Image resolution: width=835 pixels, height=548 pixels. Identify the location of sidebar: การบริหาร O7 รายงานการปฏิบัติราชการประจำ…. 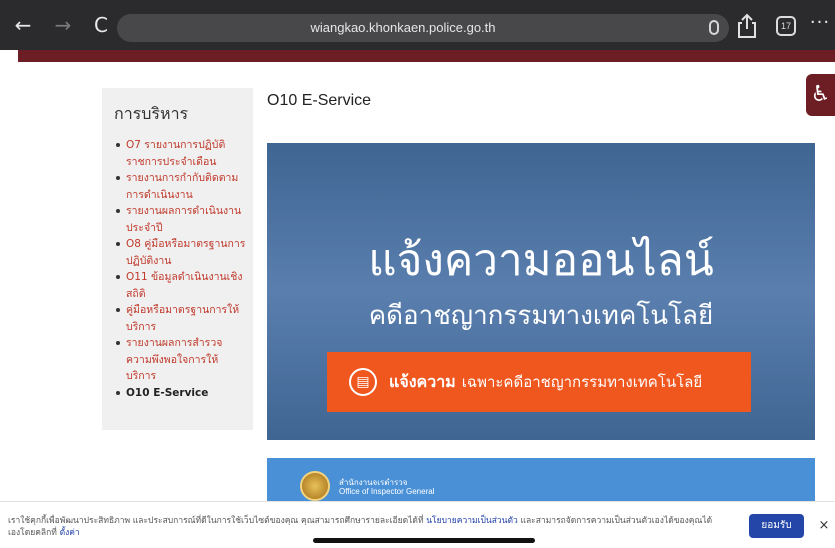
(177, 259).